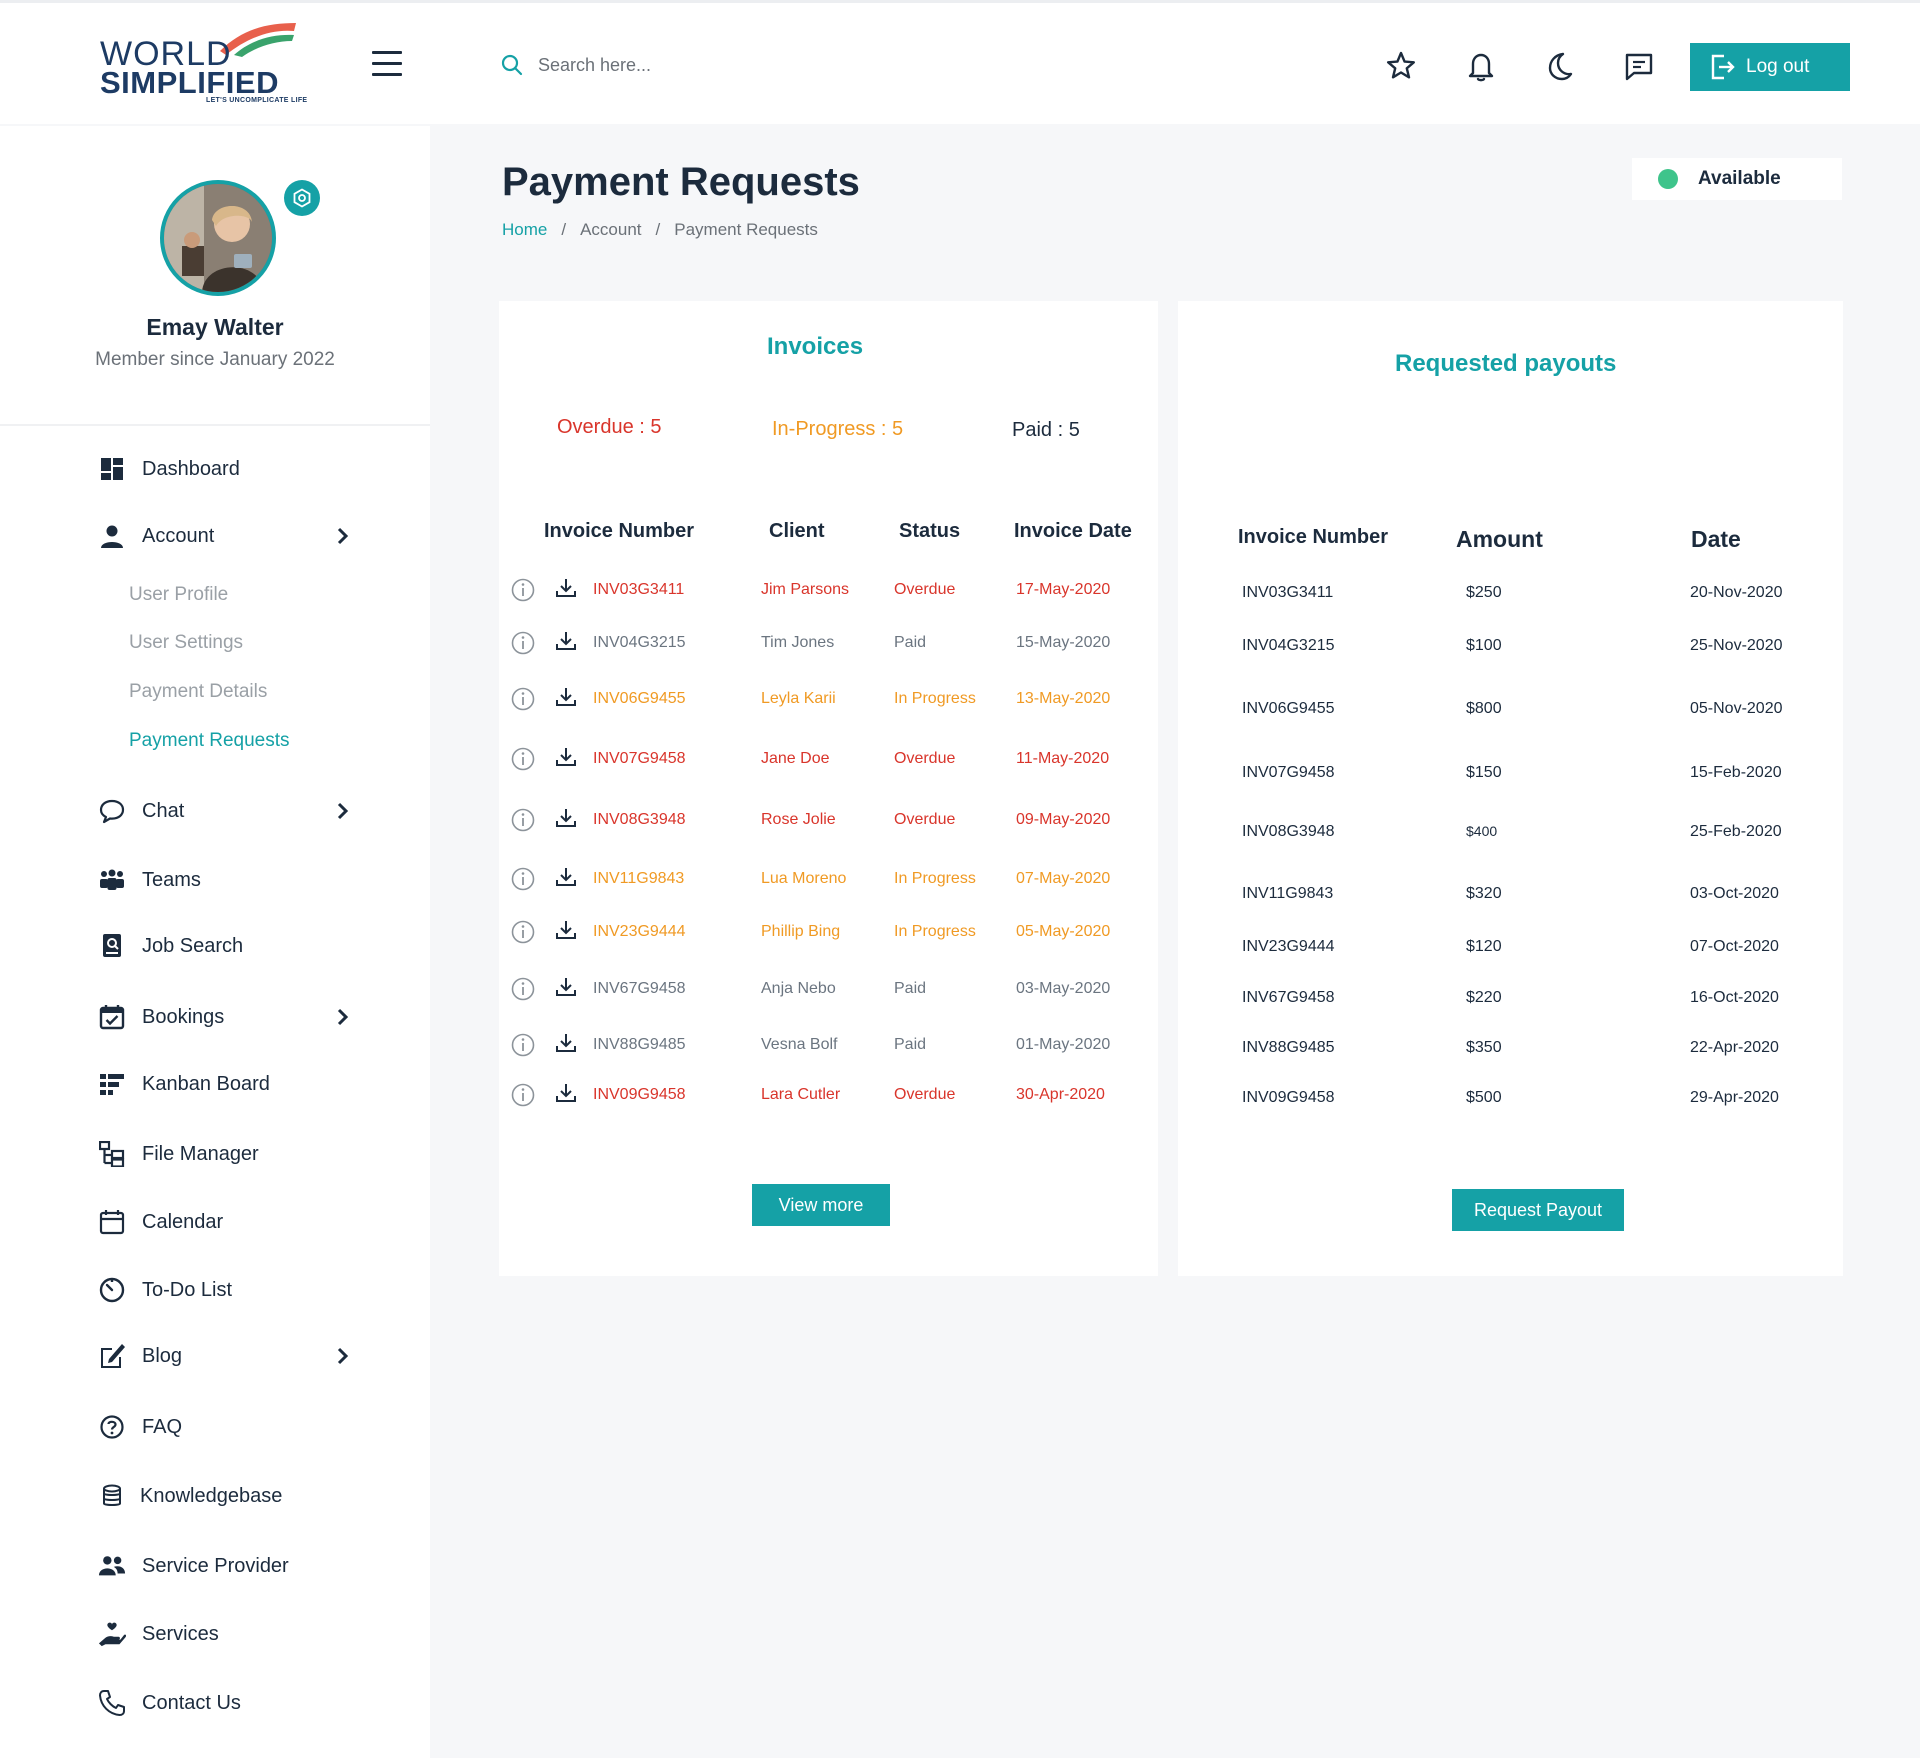  What do you see at coordinates (1737, 179) in the screenshot?
I see `availability-status: Available` at bounding box center [1737, 179].